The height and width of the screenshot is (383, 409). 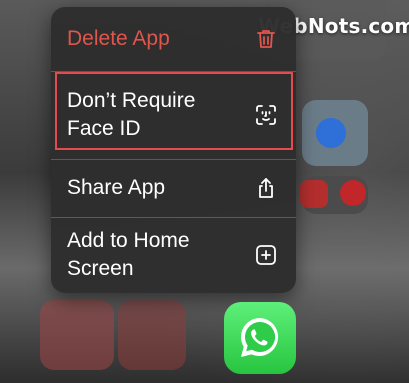 What do you see at coordinates (266, 255) in the screenshot?
I see `add-square-icon` at bounding box center [266, 255].